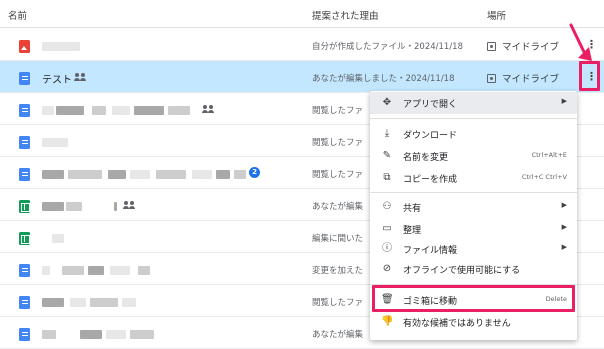 The width and height of the screenshot is (604, 349). I want to click on more-actions-icon: ⋮, so click(591, 45).